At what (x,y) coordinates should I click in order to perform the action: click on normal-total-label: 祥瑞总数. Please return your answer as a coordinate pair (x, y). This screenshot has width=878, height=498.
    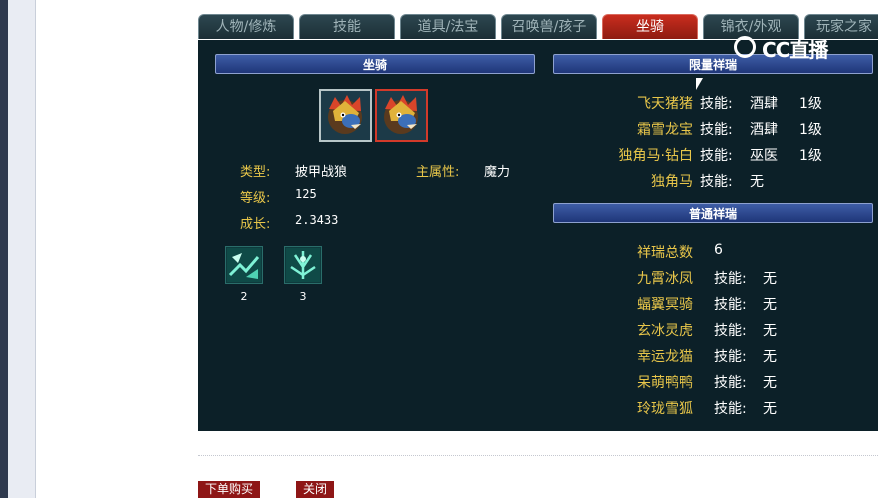
    Looking at the image, I should click on (665, 253).